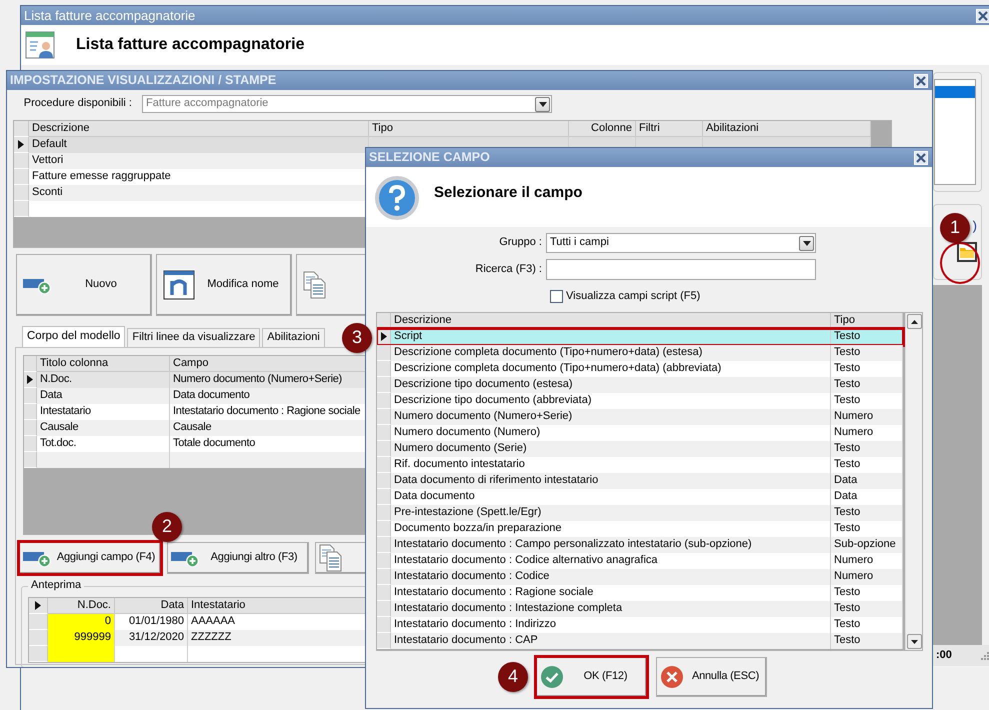 The height and width of the screenshot is (710, 989). I want to click on folder-button, so click(967, 252).